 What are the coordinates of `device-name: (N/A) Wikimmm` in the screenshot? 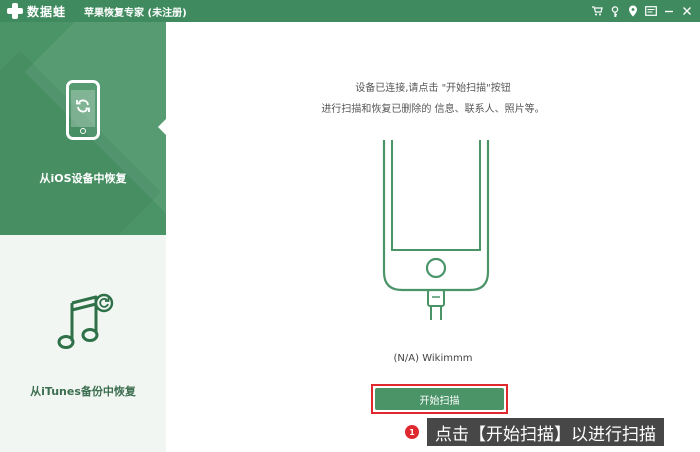 It's located at (433, 358).